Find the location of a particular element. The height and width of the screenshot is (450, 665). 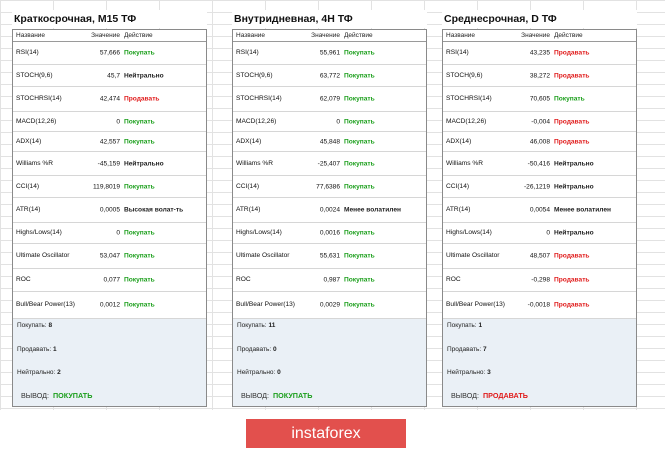

indicator-name: STOCHRSI(14) is located at coordinates (39, 98).